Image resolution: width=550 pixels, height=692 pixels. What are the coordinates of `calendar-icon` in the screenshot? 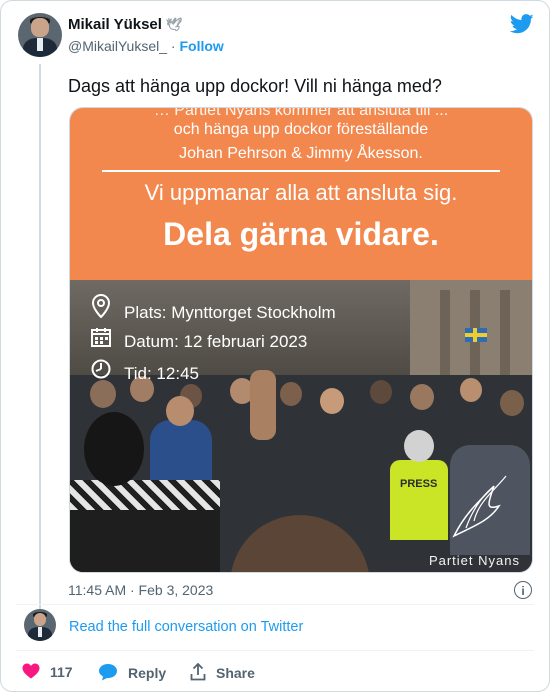 It's located at (101, 339).